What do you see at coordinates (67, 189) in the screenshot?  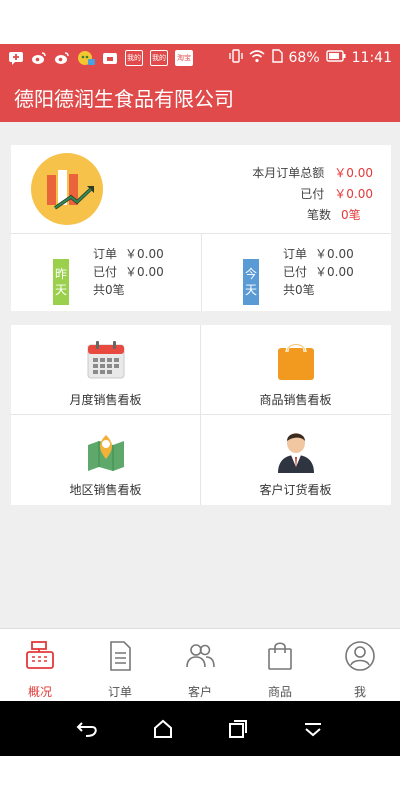 I see `sales-chart-logo-icon` at bounding box center [67, 189].